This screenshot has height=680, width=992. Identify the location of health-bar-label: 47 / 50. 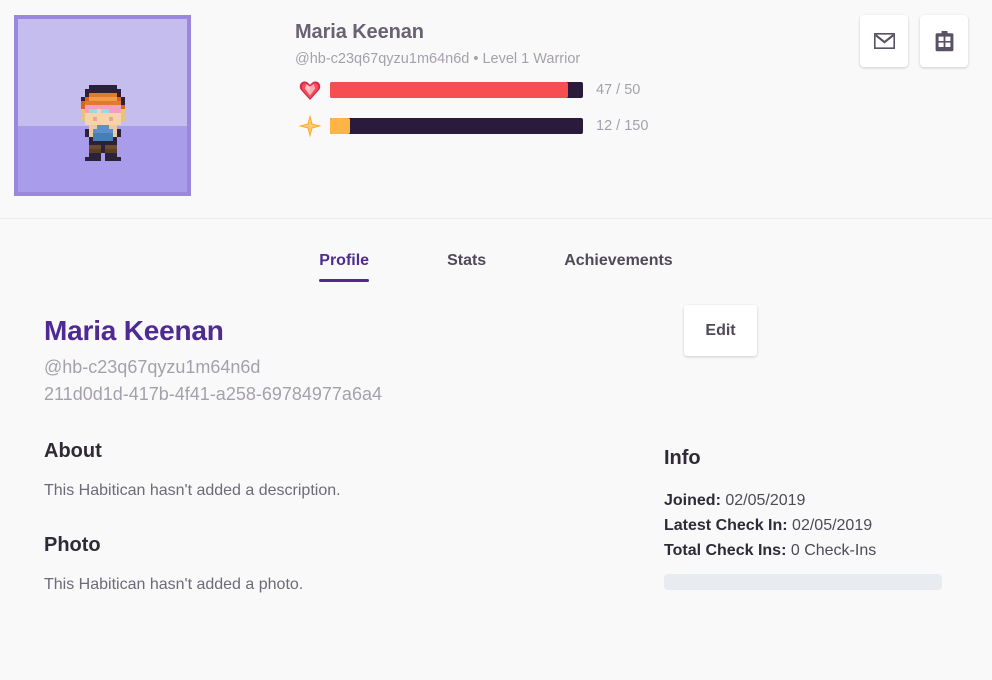
(618, 90).